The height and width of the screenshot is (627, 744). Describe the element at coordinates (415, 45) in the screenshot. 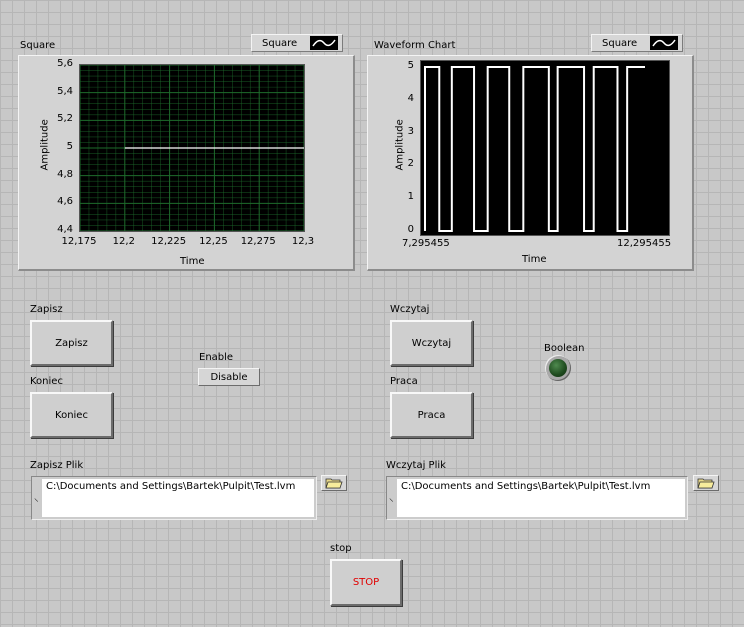

I see `graph2-label: Waveform Chart` at that location.